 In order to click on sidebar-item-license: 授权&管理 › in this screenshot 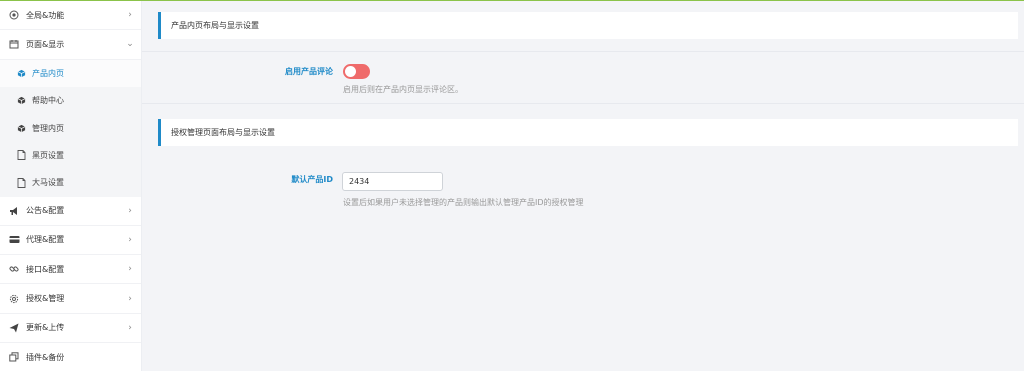, I will do `click(70, 299)`.